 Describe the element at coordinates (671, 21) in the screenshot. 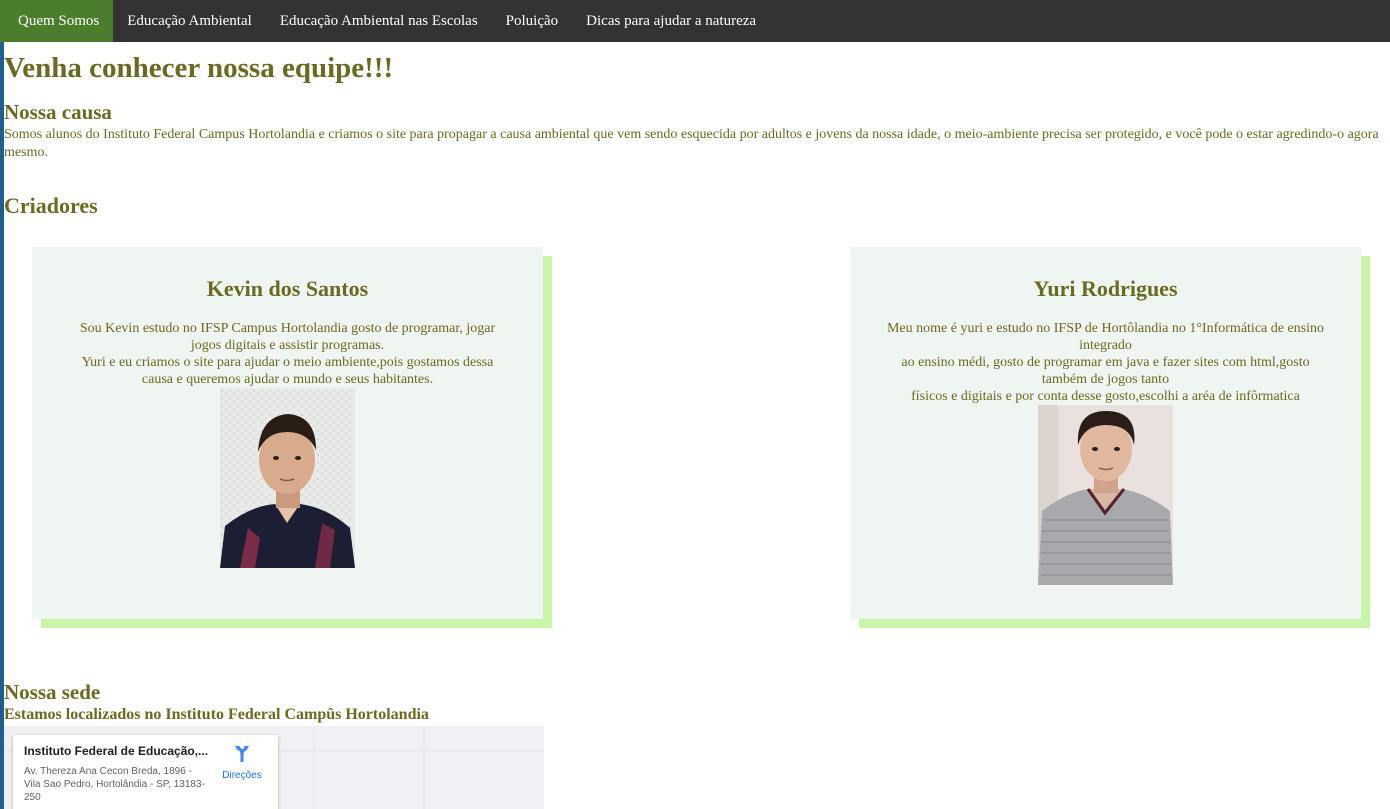

I see `nav-item-dicas: Dicas para ajudar a natureza` at that location.